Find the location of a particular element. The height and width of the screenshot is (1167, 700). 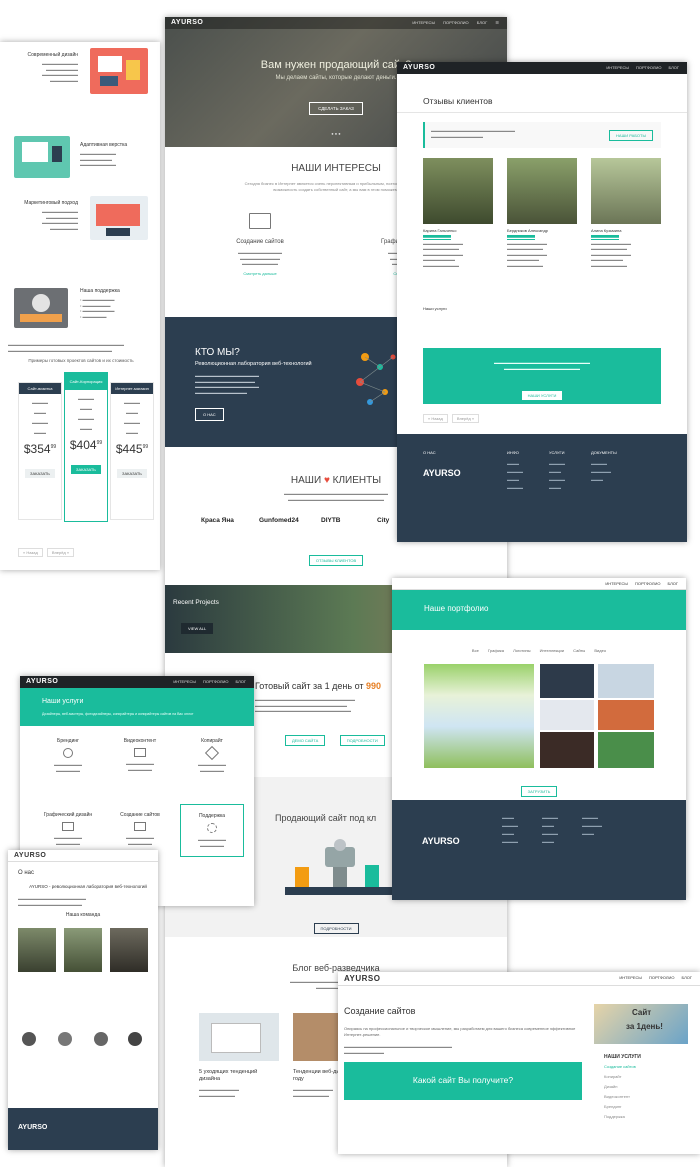

sidebar-item-design: Дизайн is located at coordinates (646, 1086).